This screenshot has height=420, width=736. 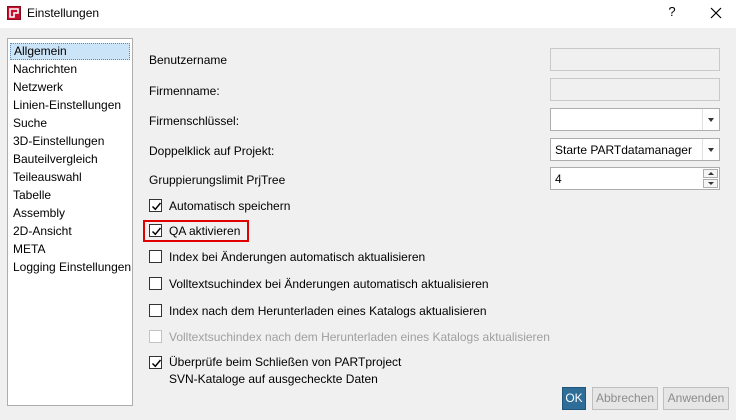 What do you see at coordinates (155, 310) in the screenshot?
I see `index-after-download-checkbox` at bounding box center [155, 310].